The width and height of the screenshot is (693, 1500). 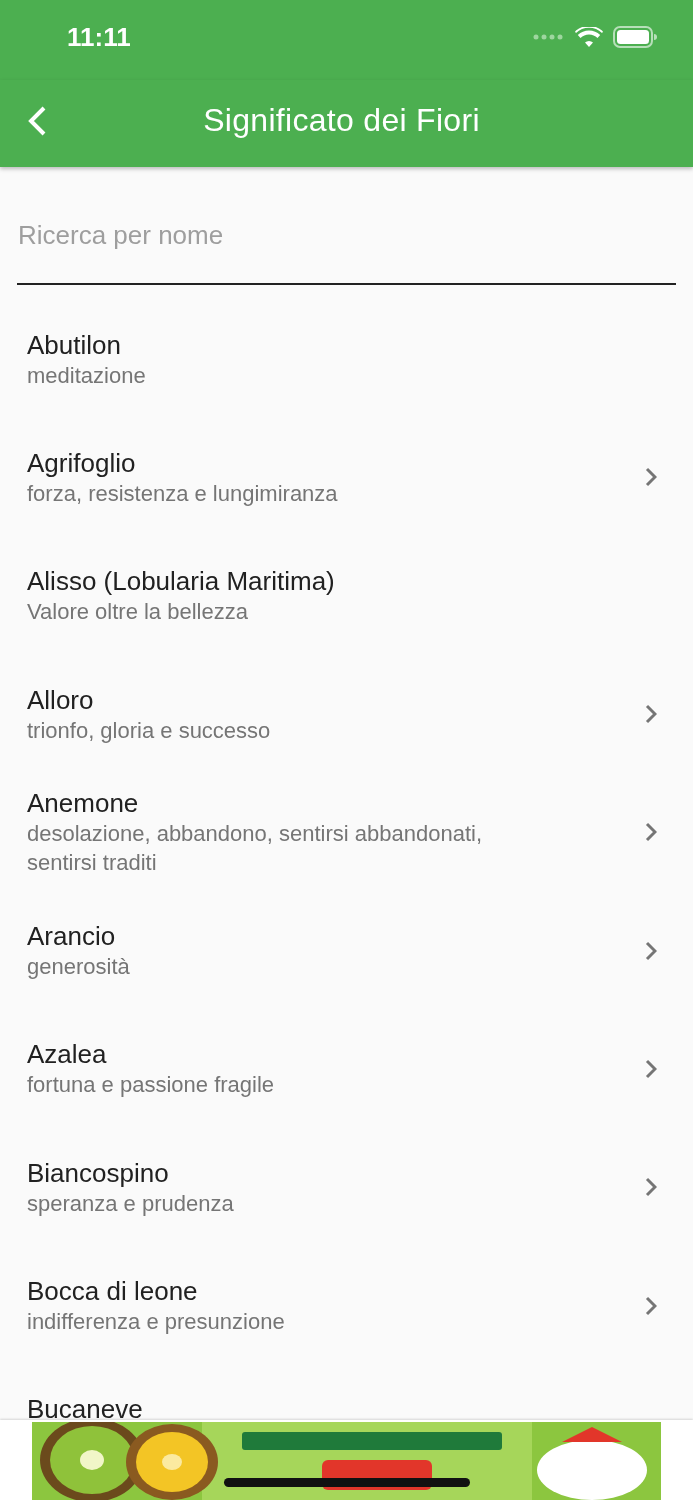 I want to click on flower-meaning: speranza e prudenza, so click(x=131, y=1203).